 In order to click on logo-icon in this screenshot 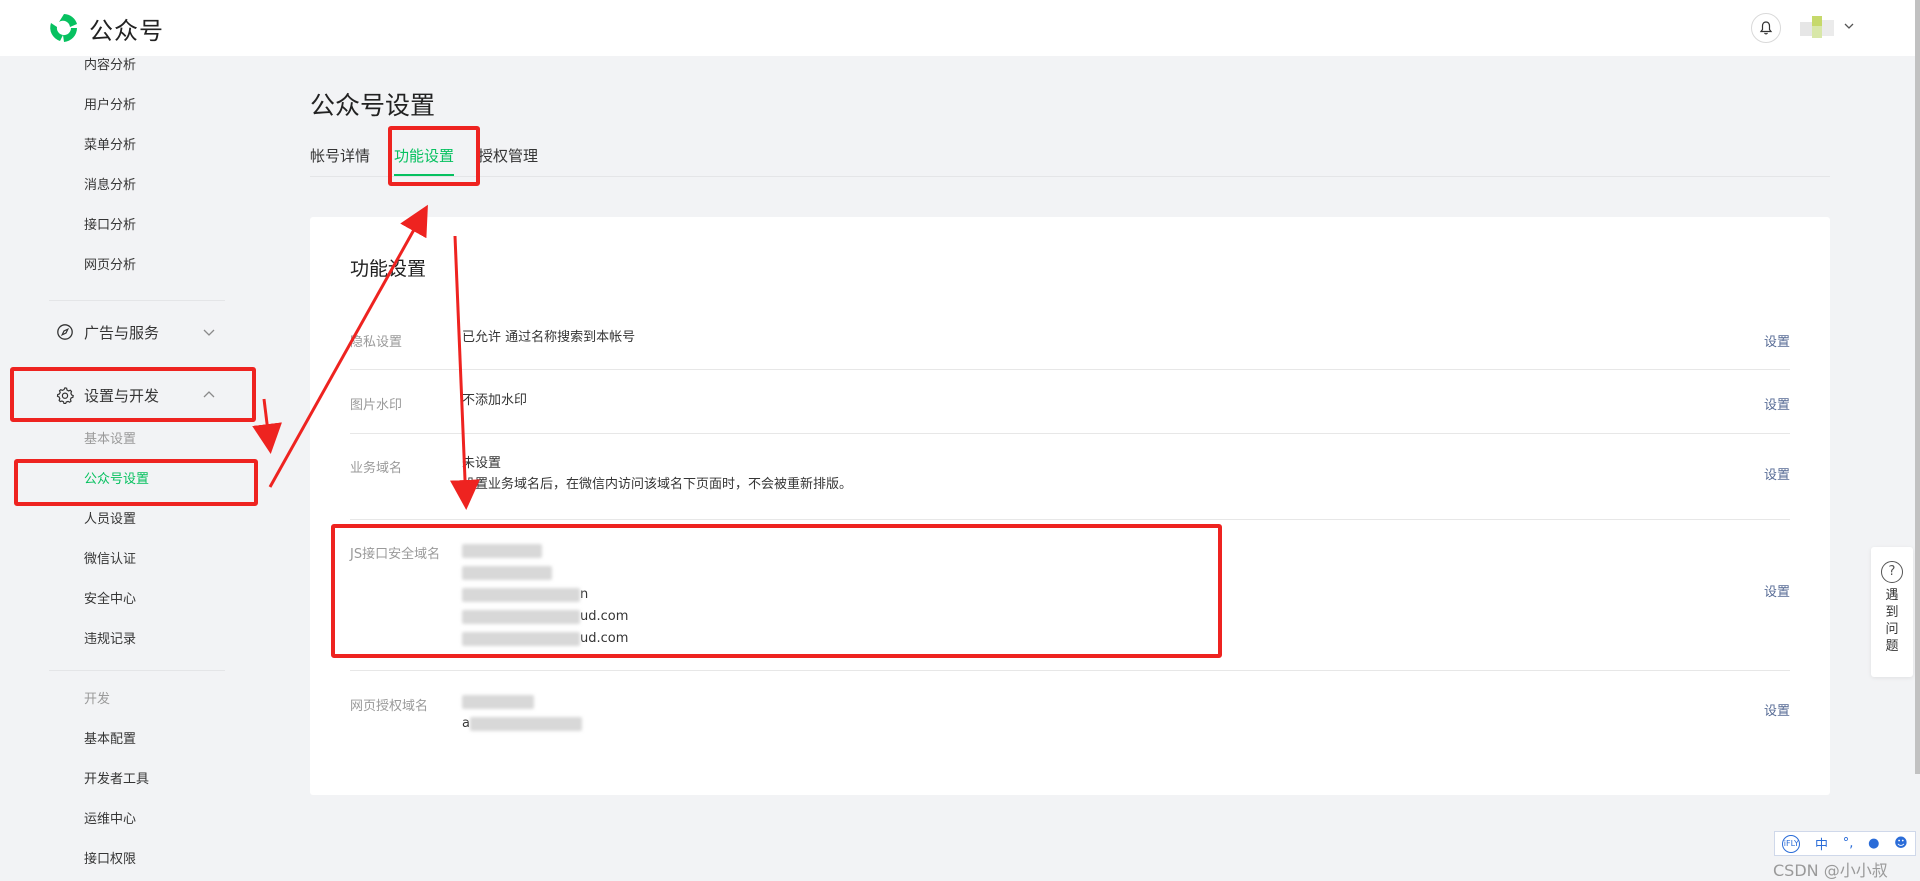, I will do `click(64, 28)`.